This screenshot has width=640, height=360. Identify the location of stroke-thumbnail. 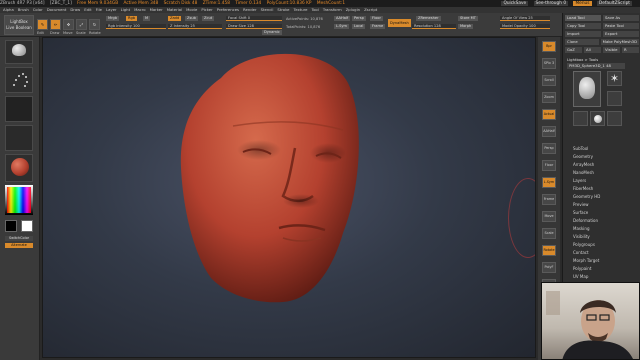
(19, 80).